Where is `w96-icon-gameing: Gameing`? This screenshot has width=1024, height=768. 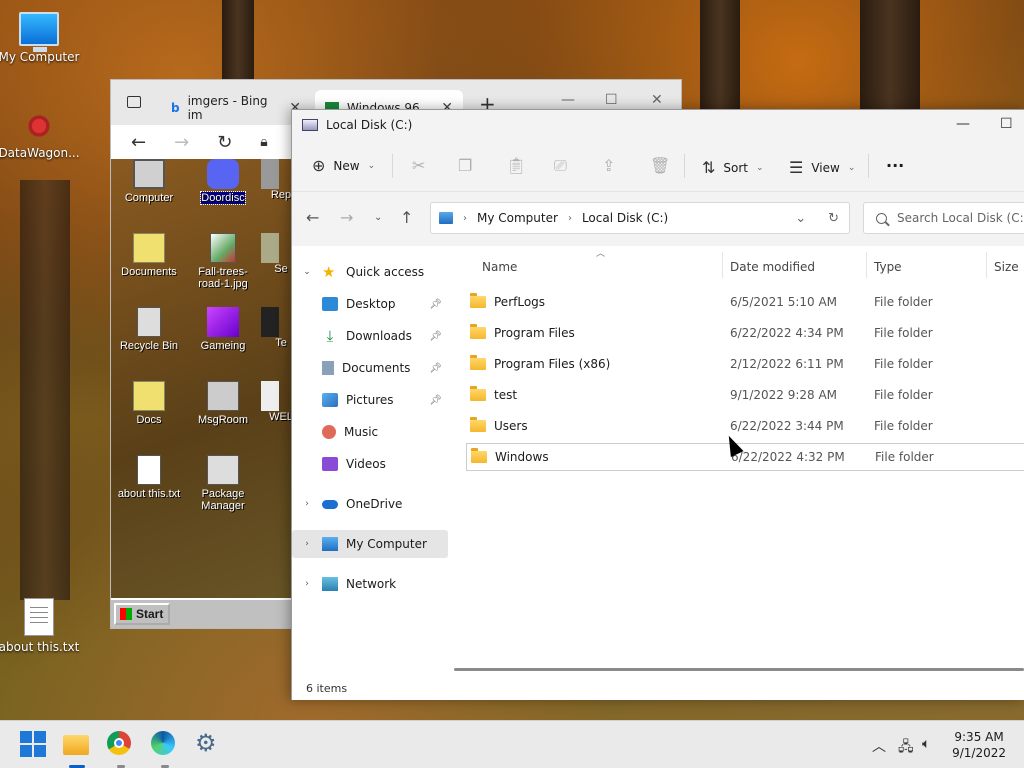 w96-icon-gameing: Gameing is located at coordinates (223, 329).